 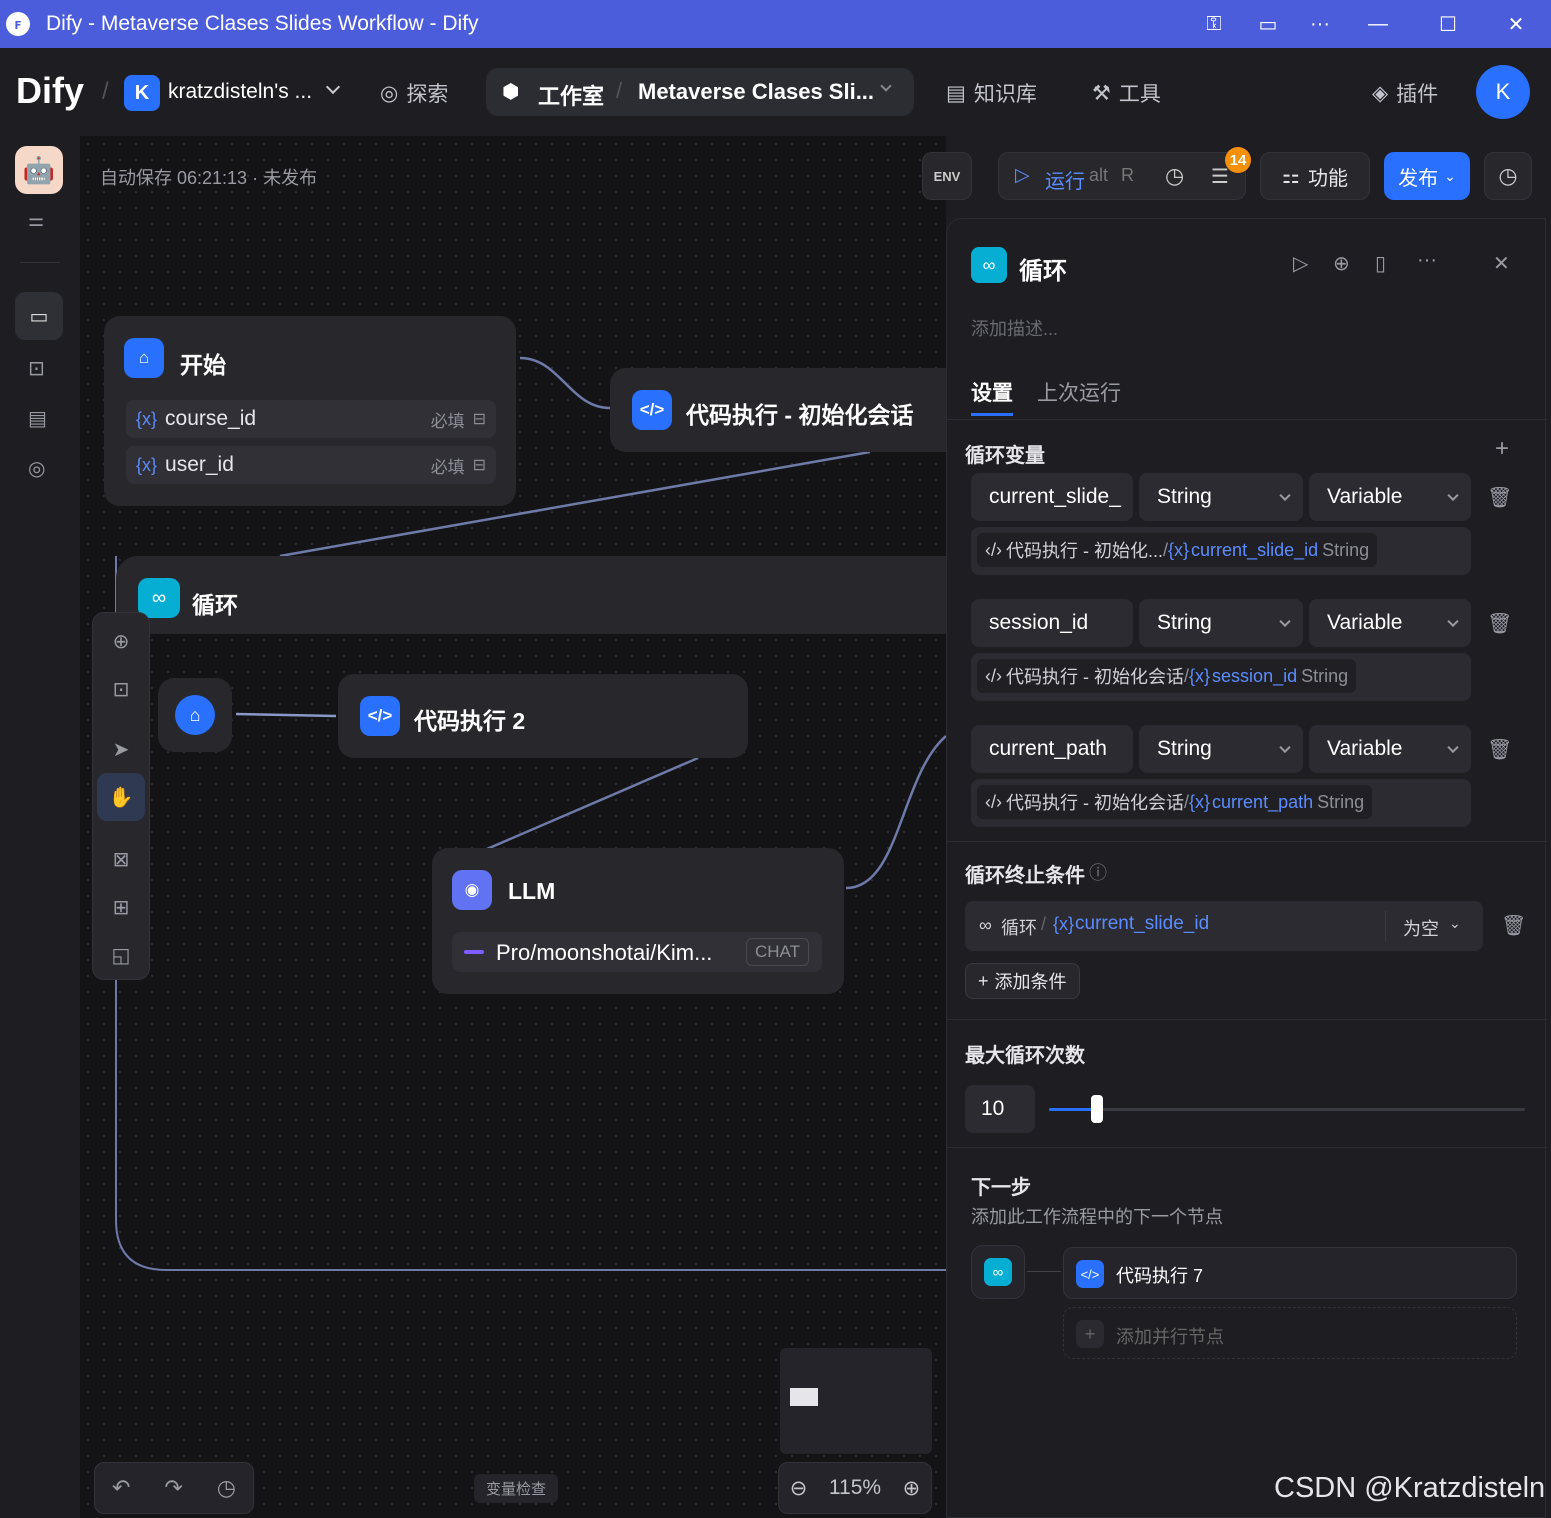 What do you see at coordinates (1378, 24) in the screenshot?
I see `minimize-icon: —` at bounding box center [1378, 24].